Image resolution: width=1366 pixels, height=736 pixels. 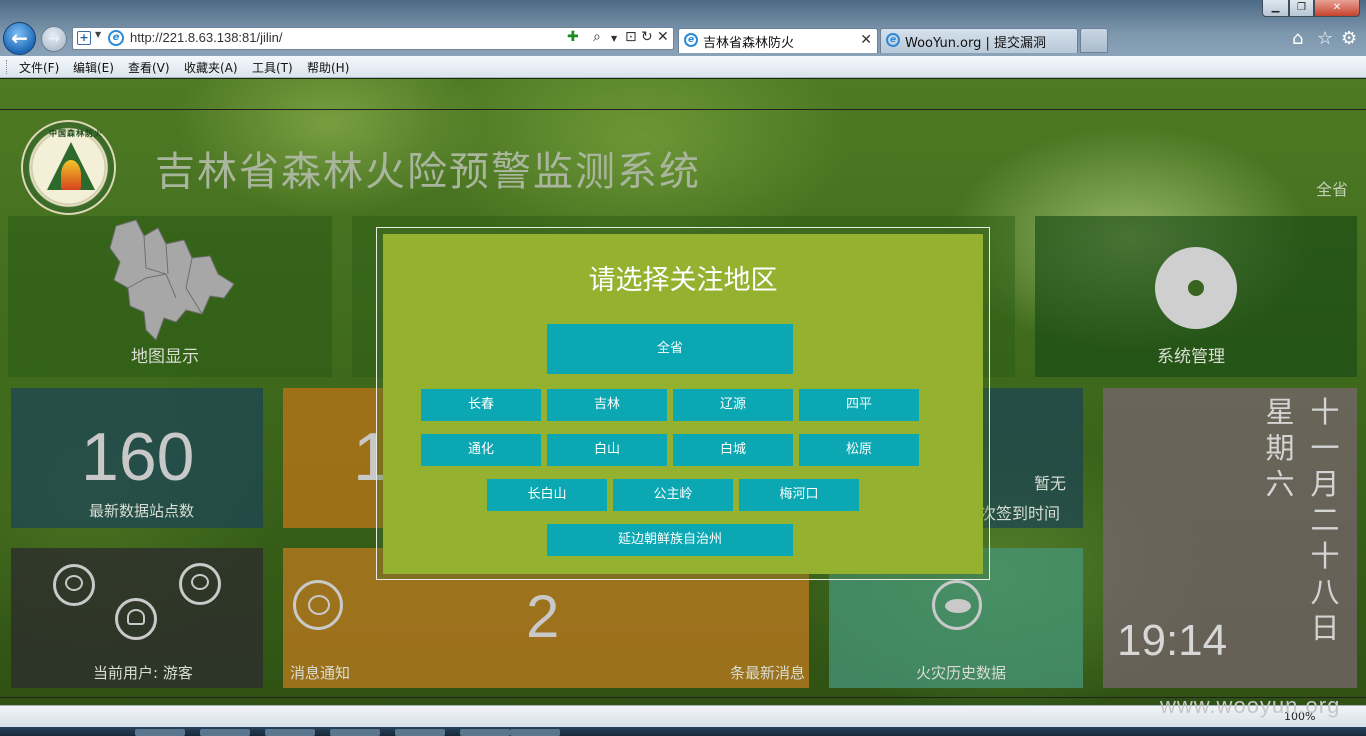 What do you see at coordinates (1275, 8) in the screenshot?
I see `minimize-button: ▁` at bounding box center [1275, 8].